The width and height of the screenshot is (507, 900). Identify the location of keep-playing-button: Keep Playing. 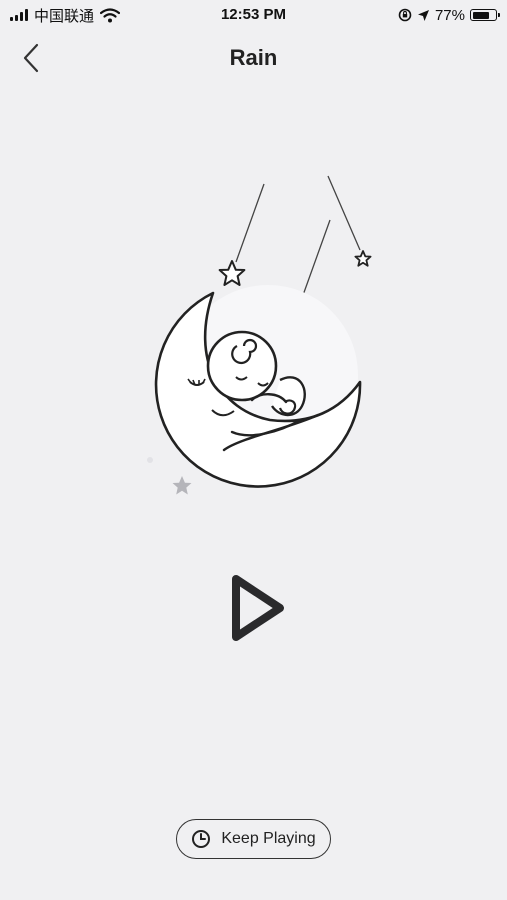
(253, 839).